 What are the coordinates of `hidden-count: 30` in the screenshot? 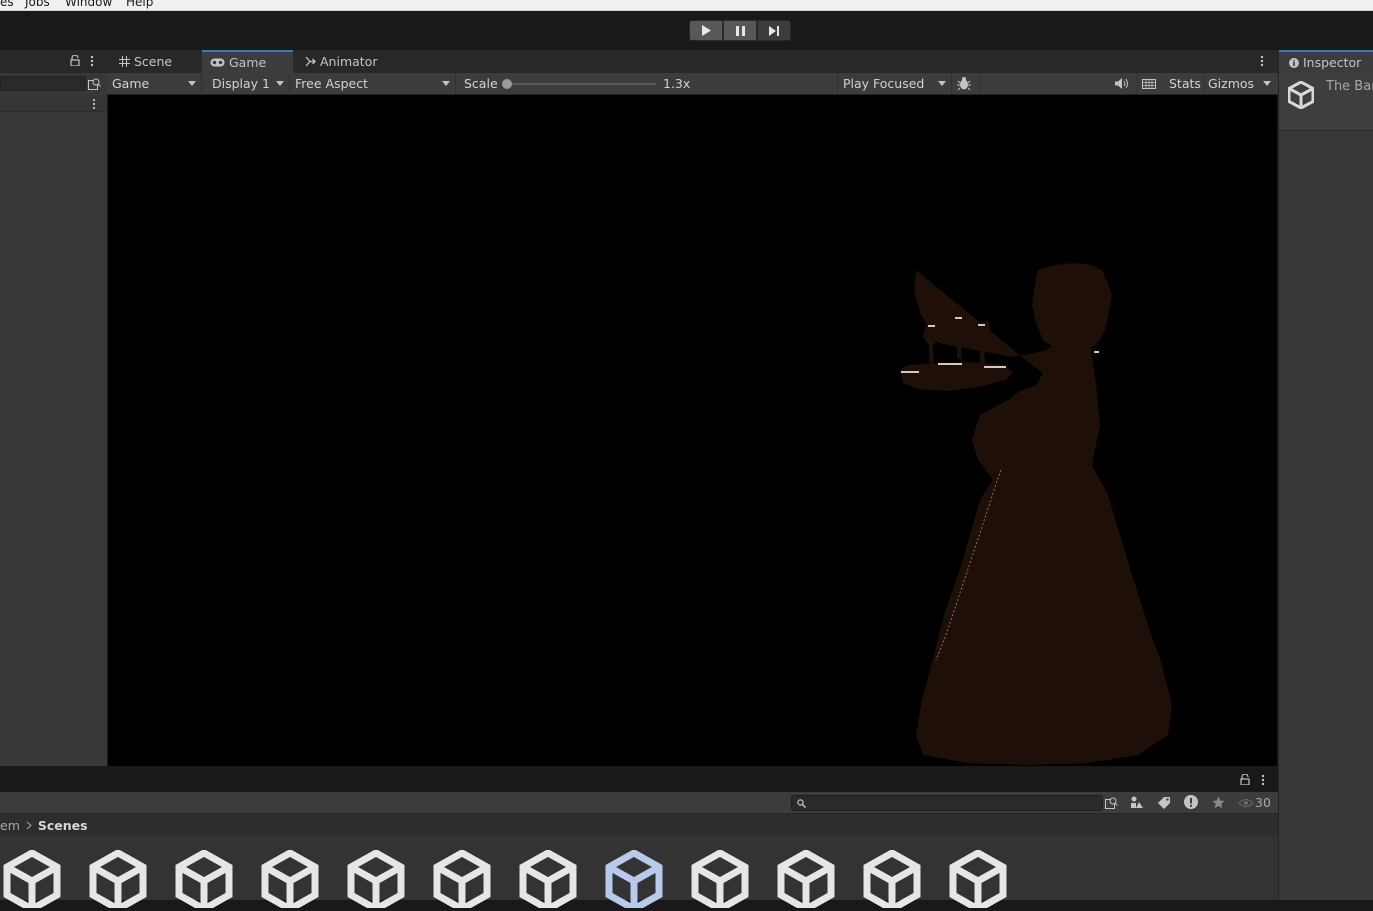 It's located at (1263, 802).